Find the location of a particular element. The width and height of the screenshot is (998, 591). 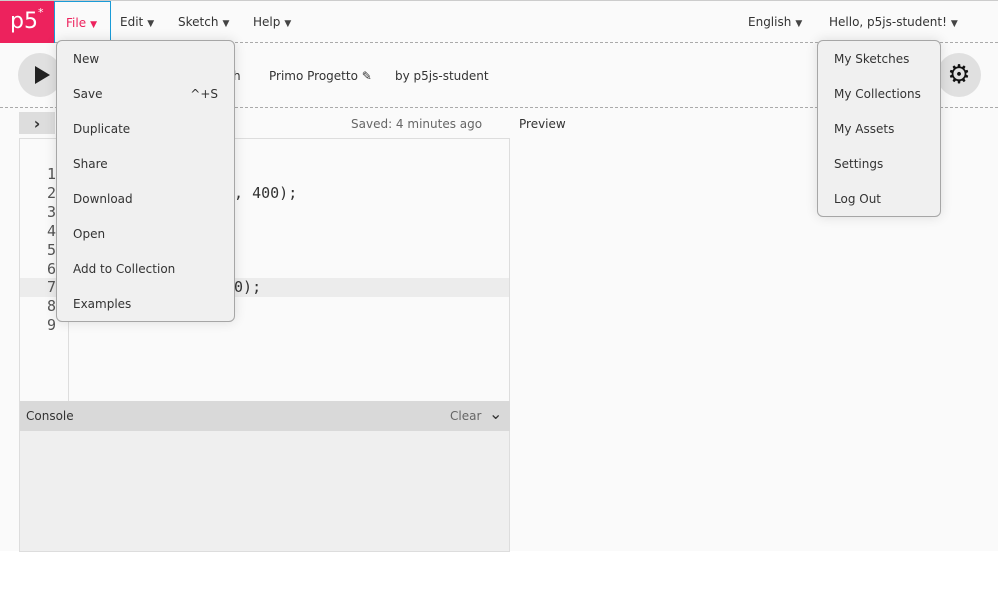

sidebar-toggle: › is located at coordinates (37, 123).